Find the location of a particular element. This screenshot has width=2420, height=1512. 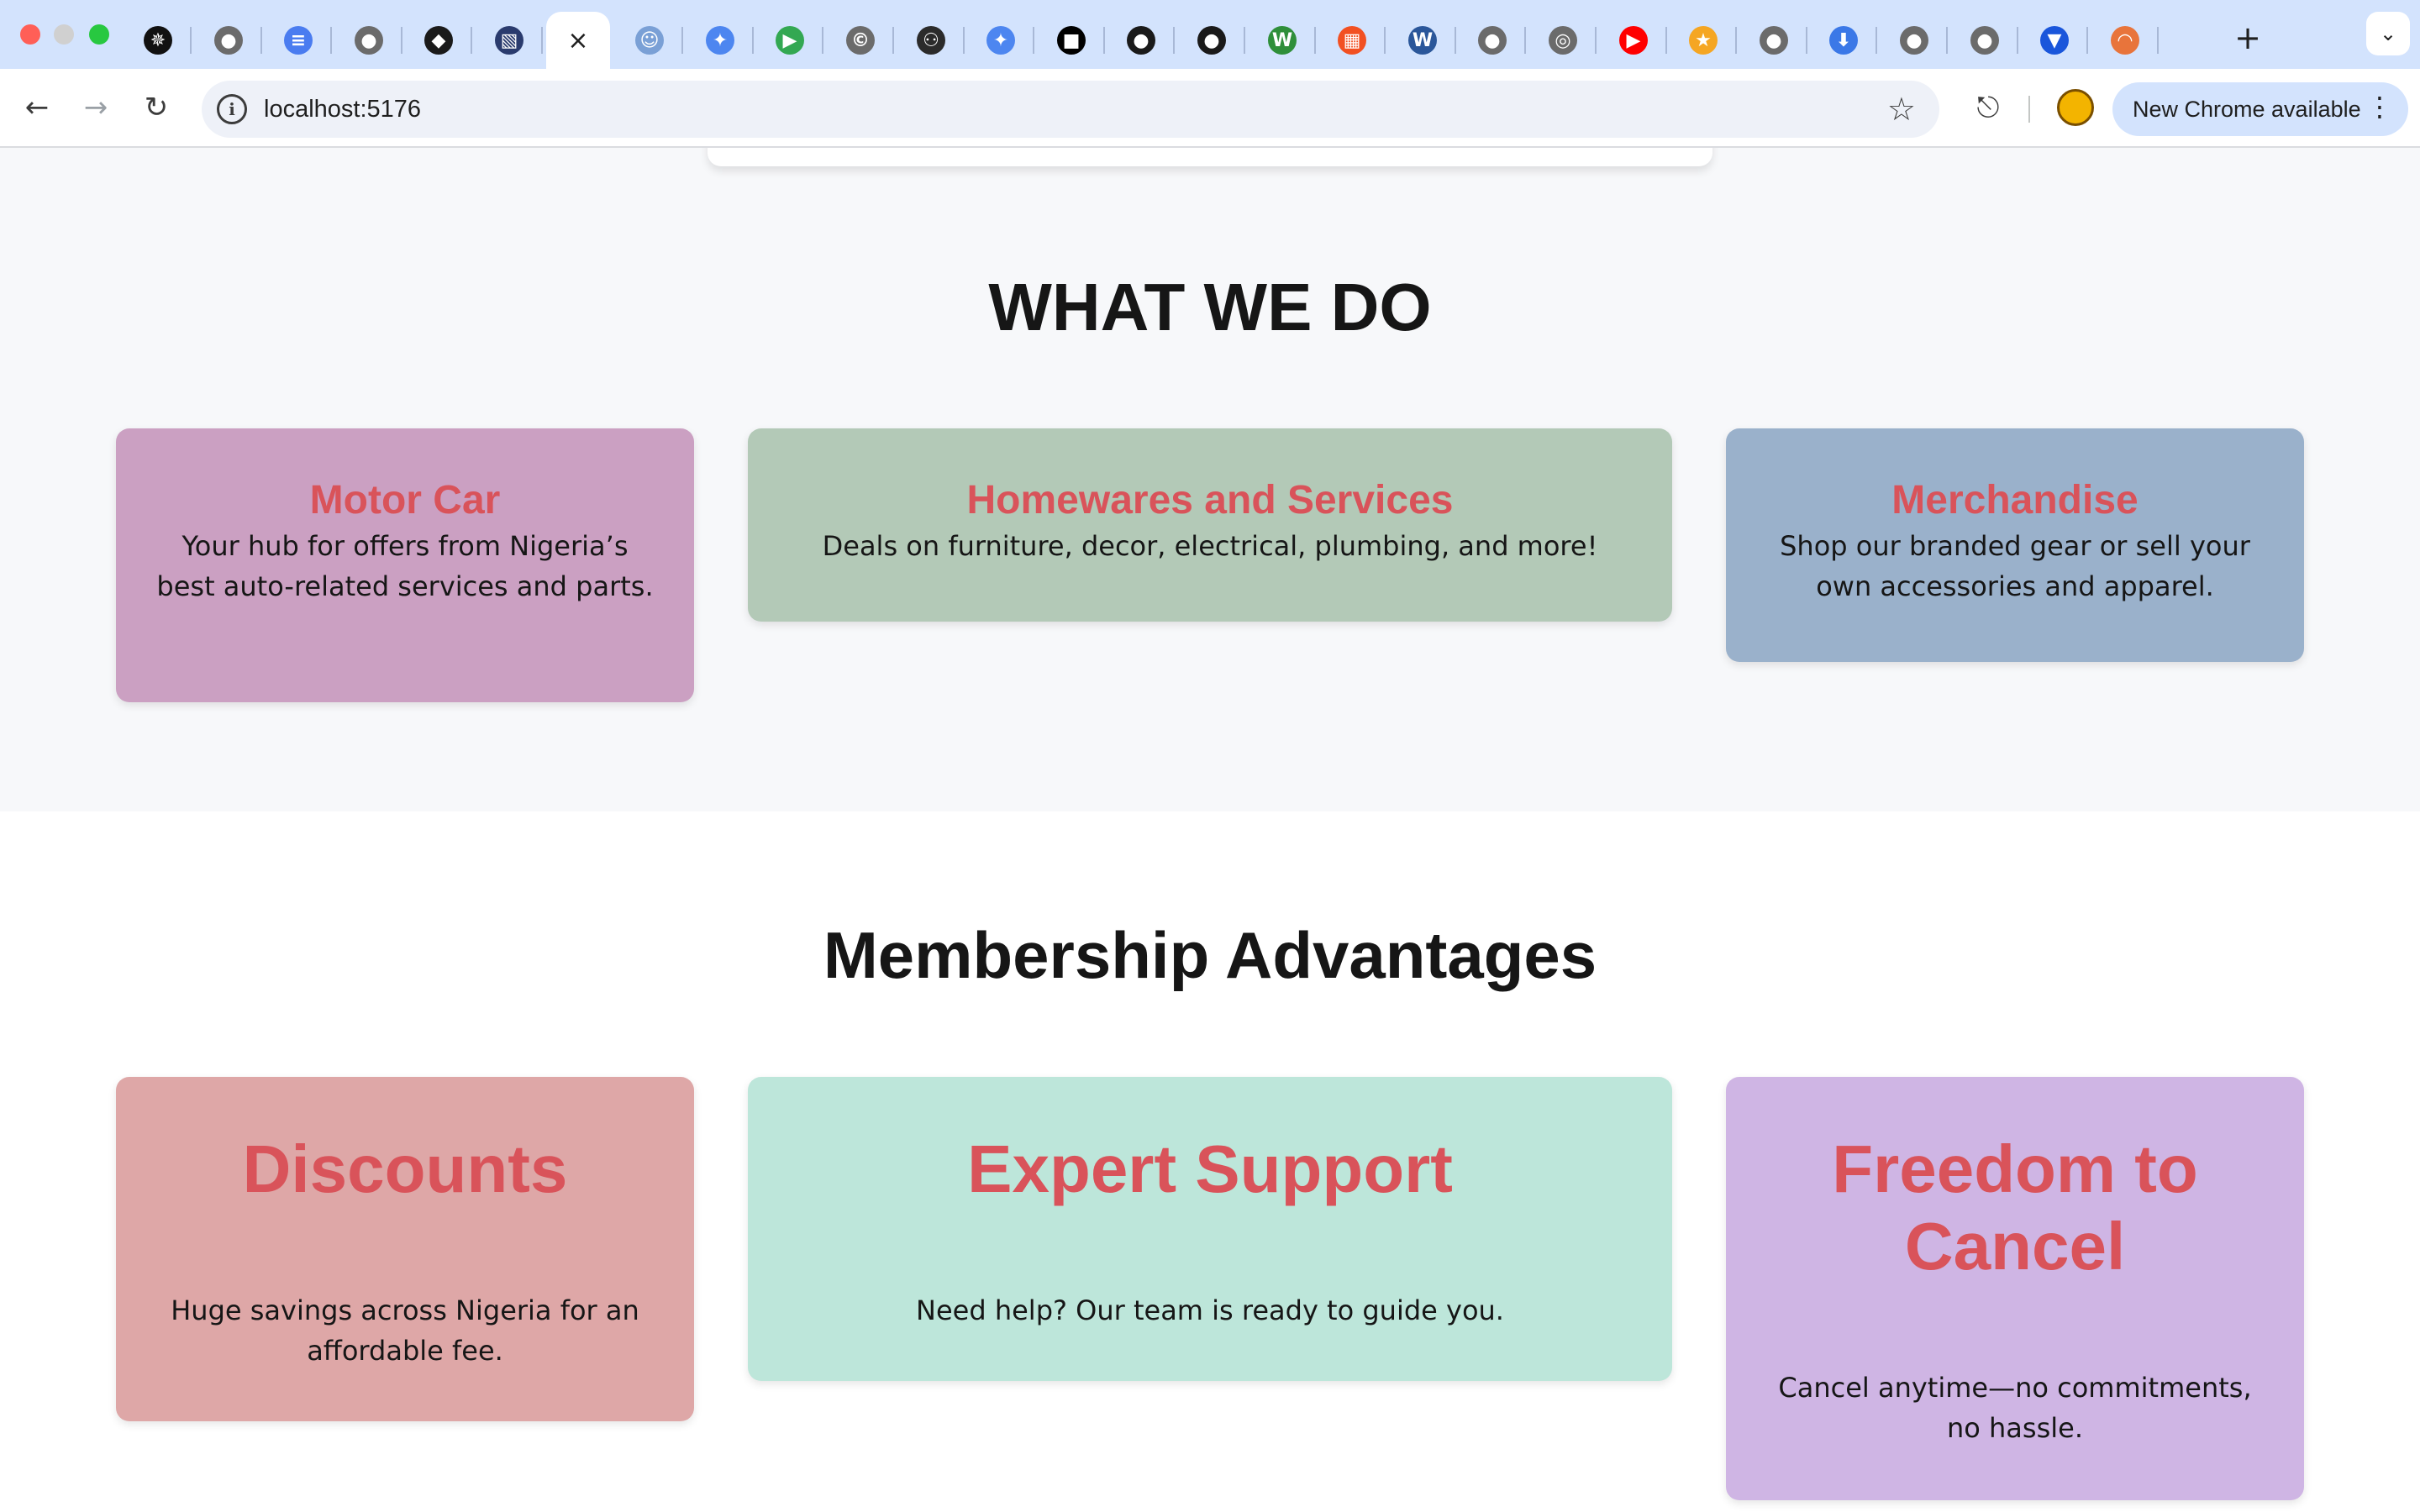

chrome-icon: ◎ is located at coordinates (1563, 40).